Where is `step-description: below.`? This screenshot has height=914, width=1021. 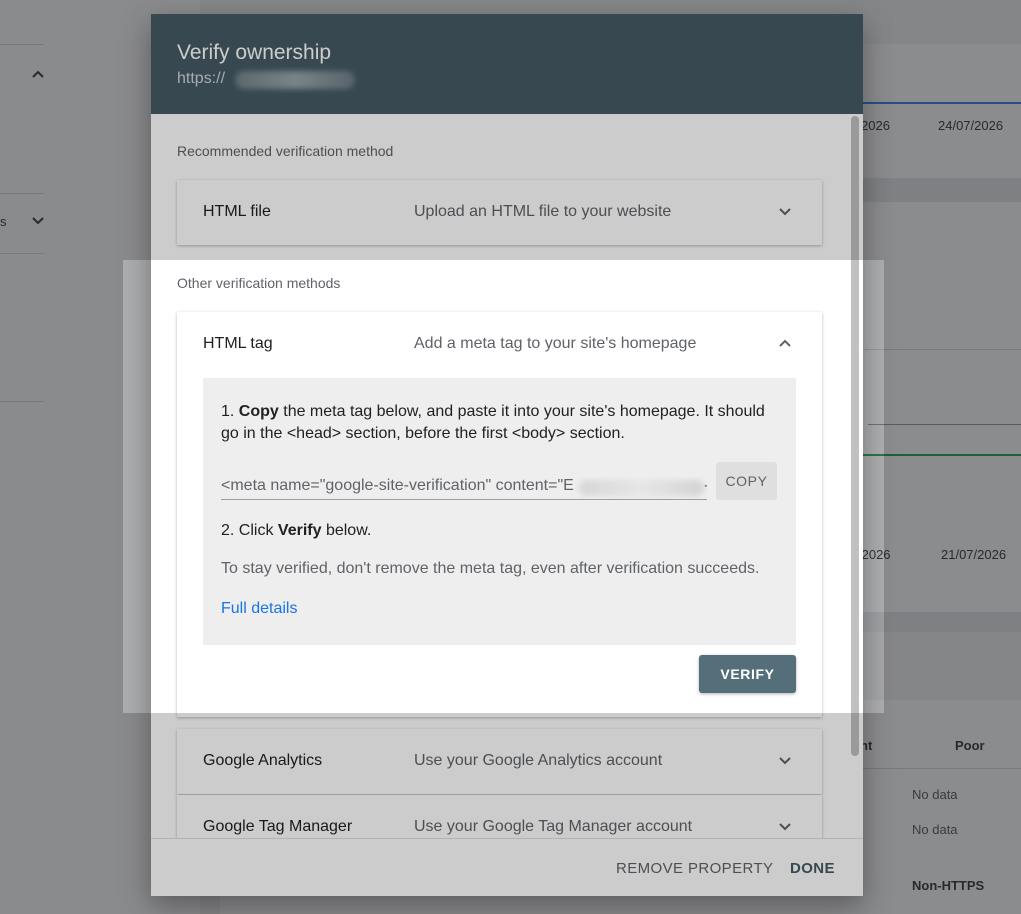
step-description: below. is located at coordinates (346, 530).